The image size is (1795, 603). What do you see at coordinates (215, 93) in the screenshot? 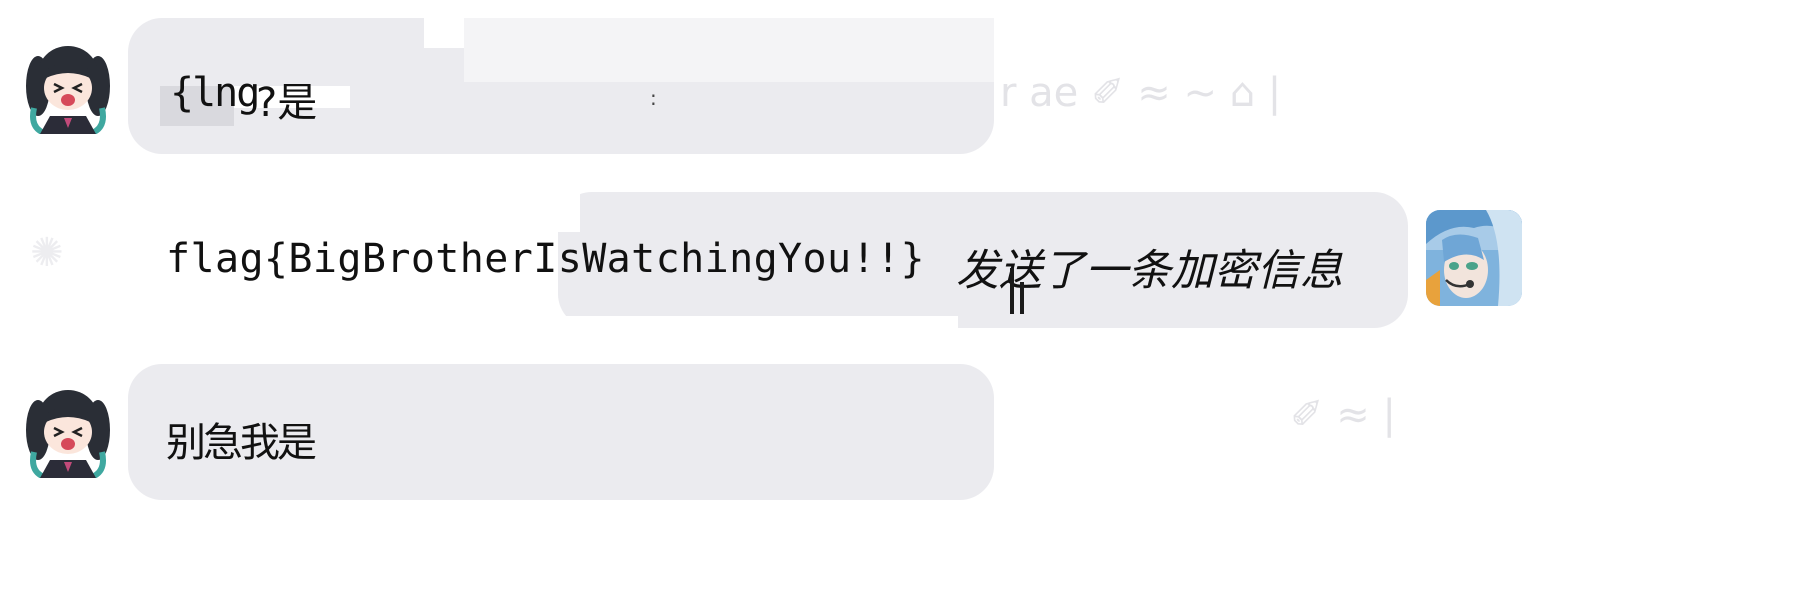
I see `message-text-1-prefix: {lng` at bounding box center [215, 93].